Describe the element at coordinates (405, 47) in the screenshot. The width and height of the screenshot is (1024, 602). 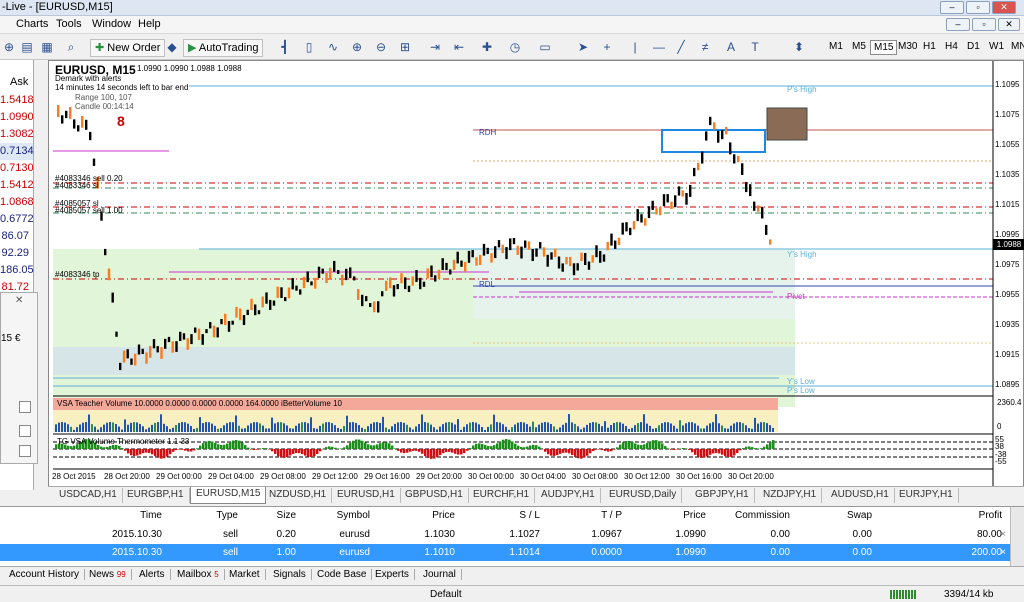
I see `tile-windows-icon: ⊞` at that location.